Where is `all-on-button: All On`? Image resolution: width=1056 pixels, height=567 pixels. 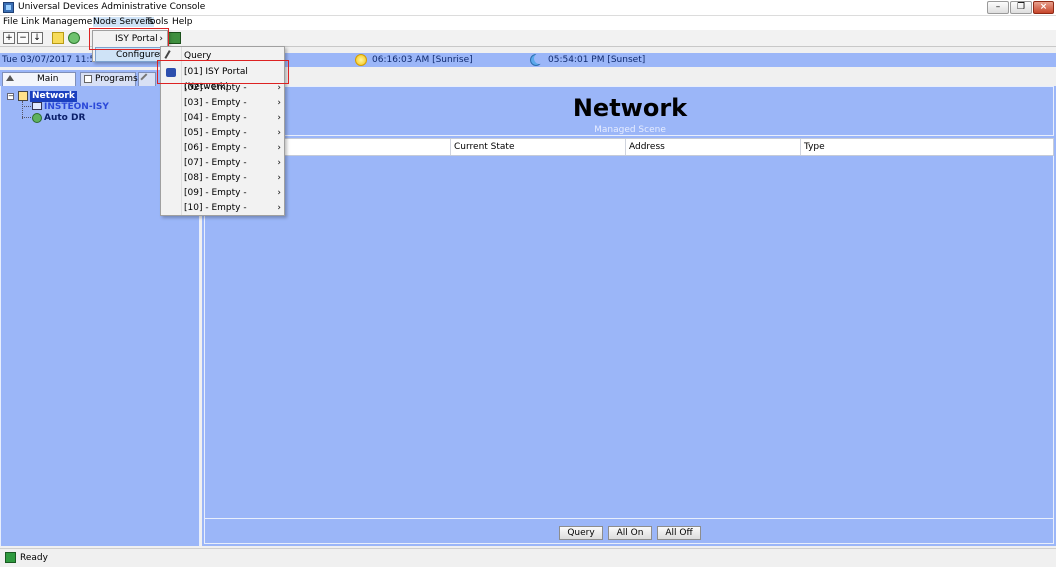
all-on-button: All On is located at coordinates (630, 533).